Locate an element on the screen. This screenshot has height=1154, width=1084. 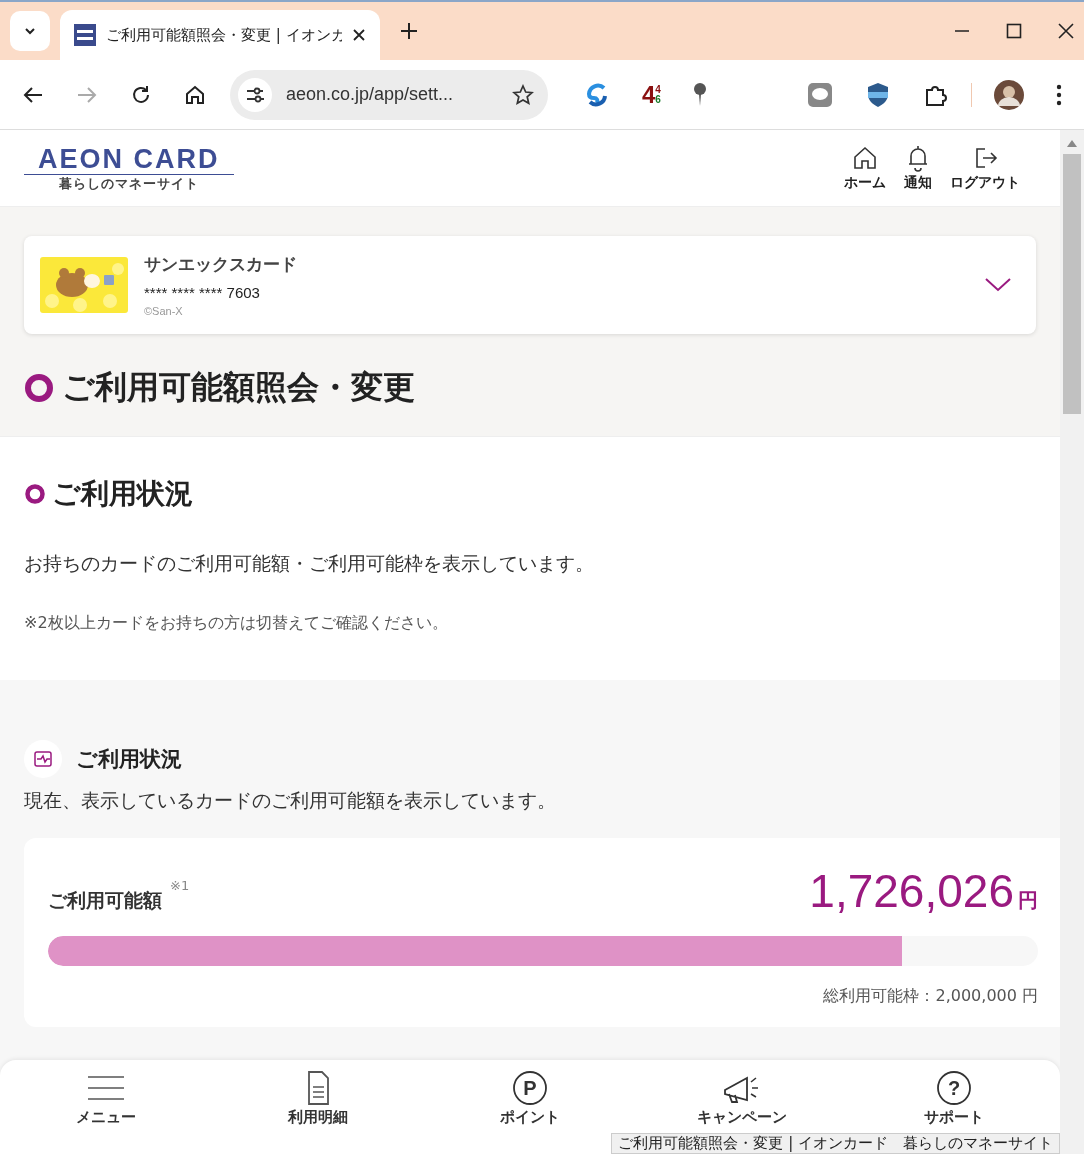
site-logo: AEON CARD 暮らしのマネーサイト is located at coordinates (129, 168).